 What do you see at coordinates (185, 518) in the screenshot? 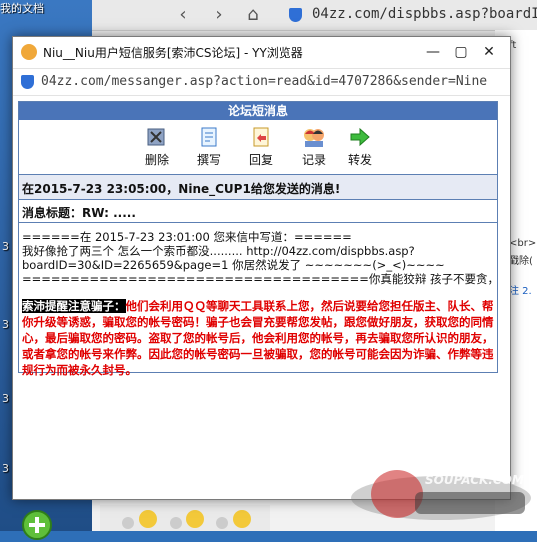
I see `emoji-row` at bounding box center [185, 518].